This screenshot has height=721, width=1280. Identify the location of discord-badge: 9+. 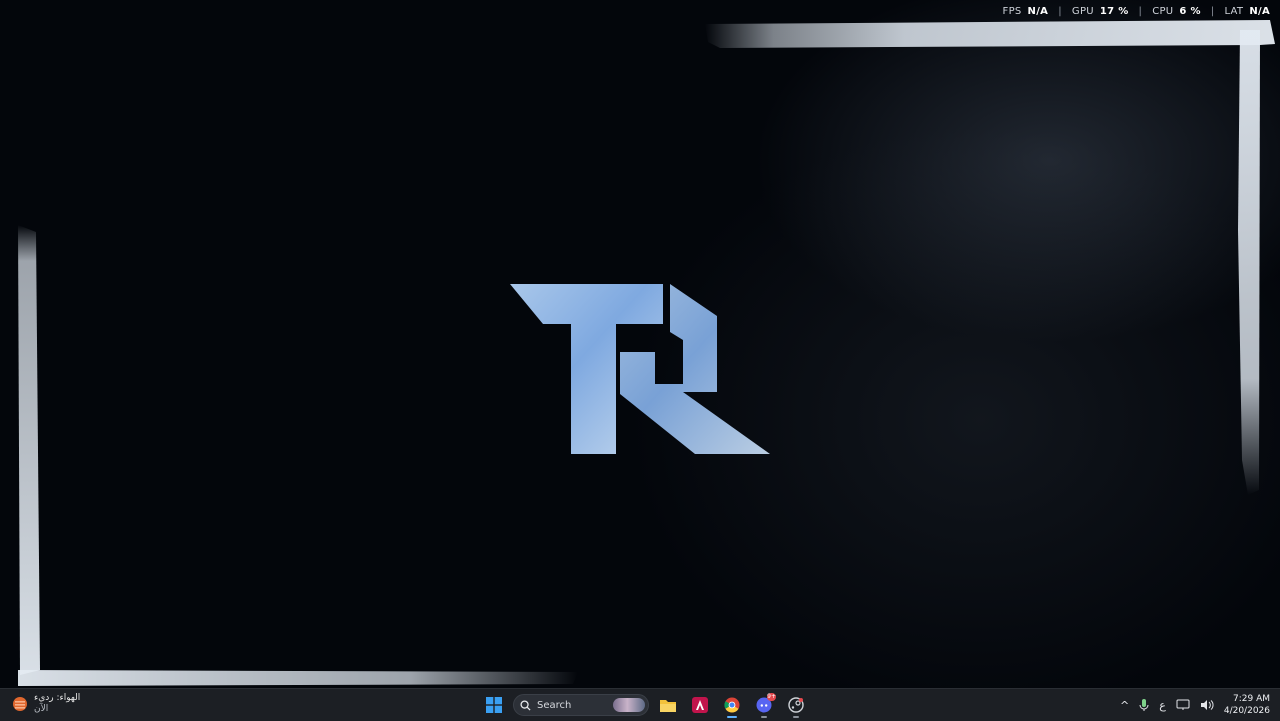
(771, 697).